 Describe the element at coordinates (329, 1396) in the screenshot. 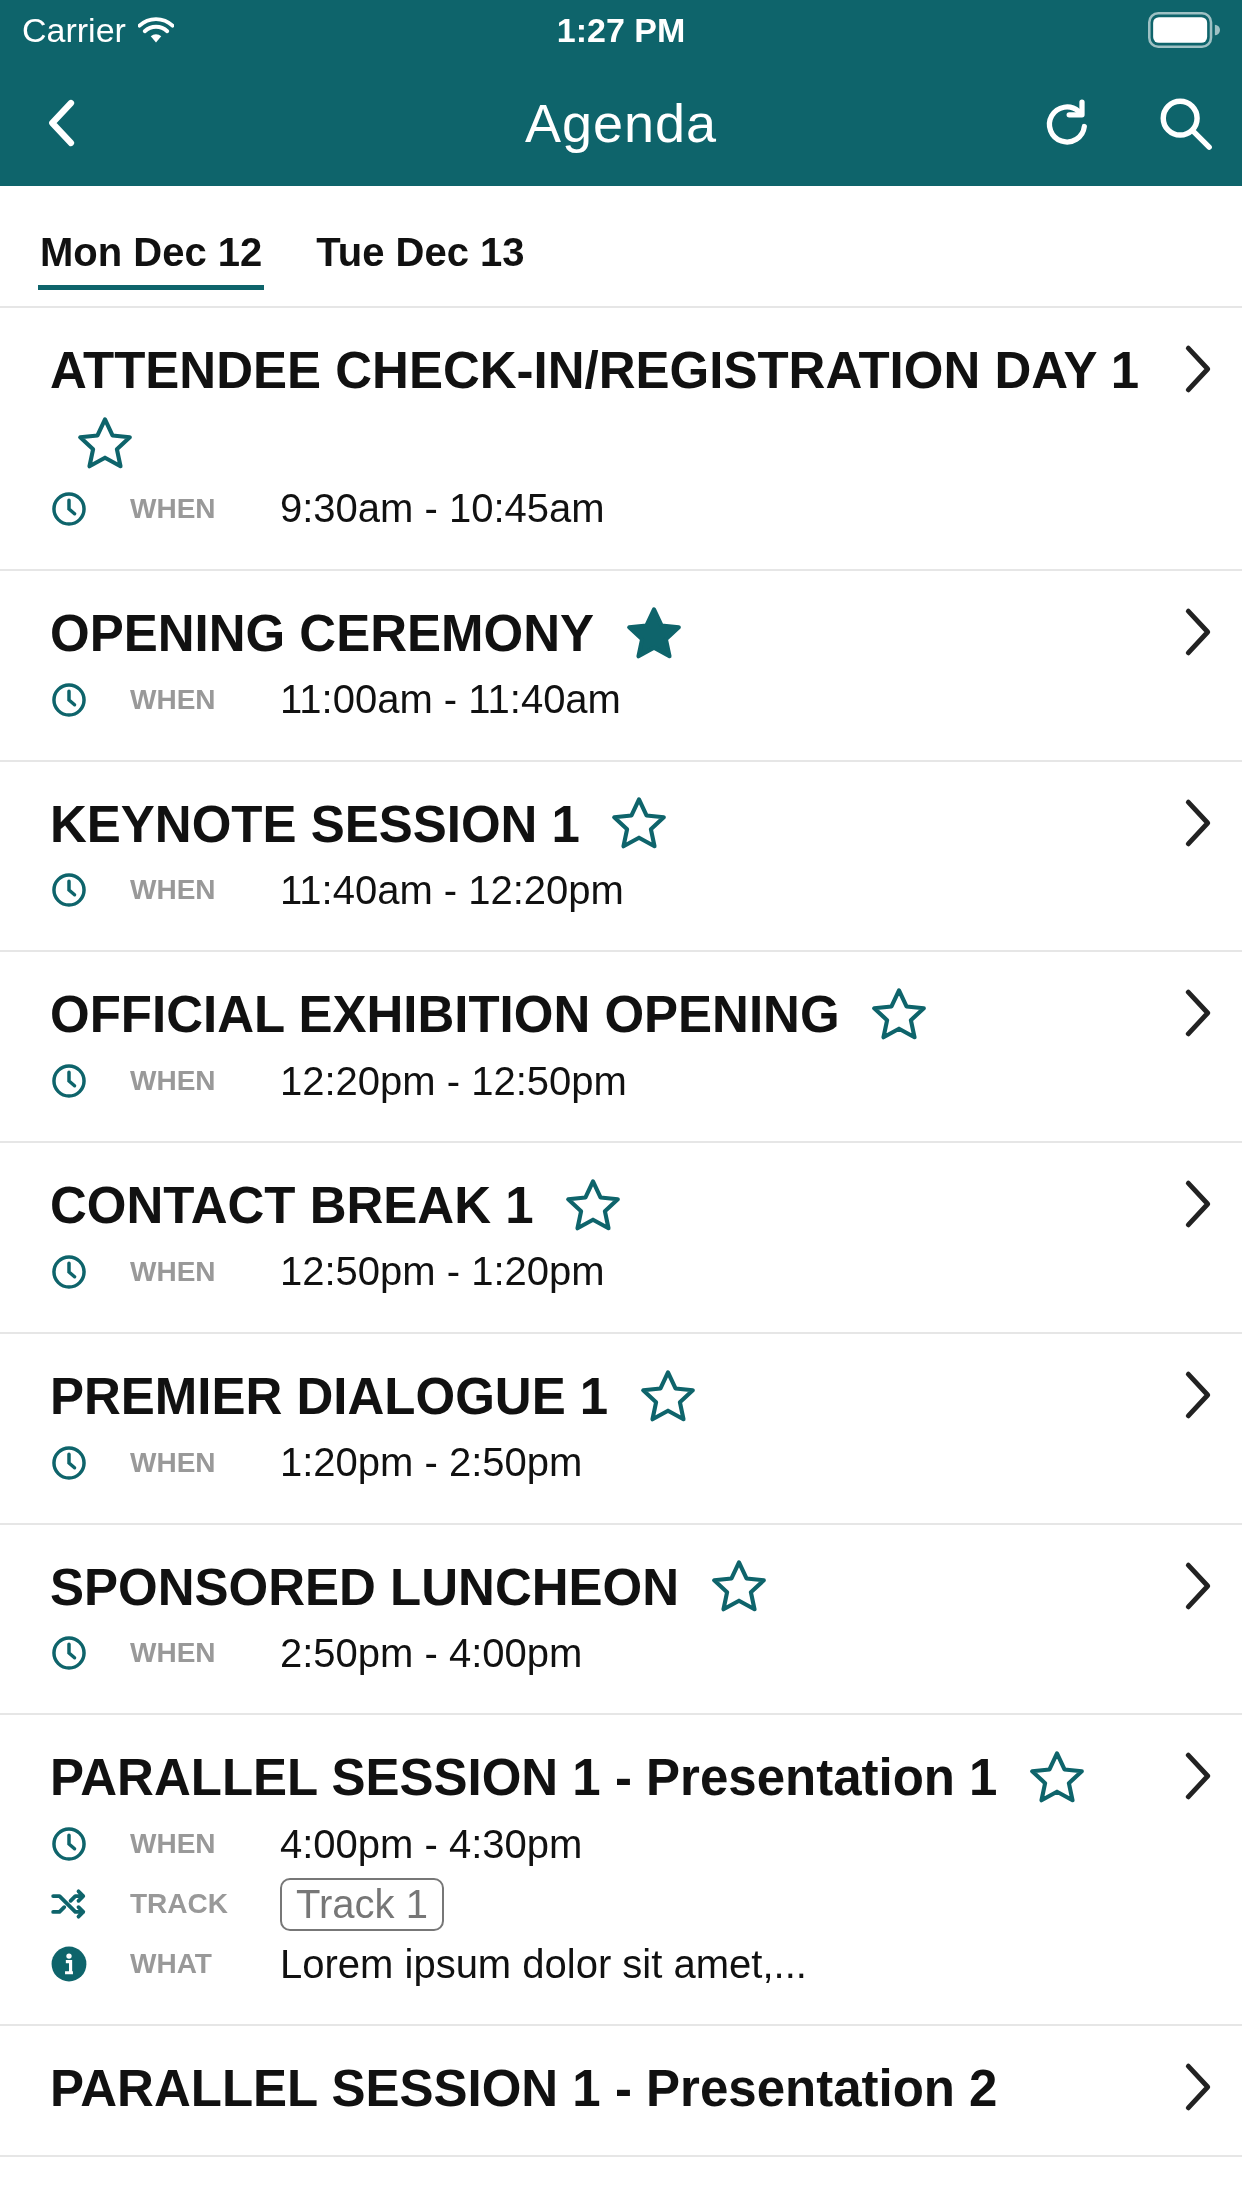

I see `session-title: PREMIER DIALOGUE 1` at that location.